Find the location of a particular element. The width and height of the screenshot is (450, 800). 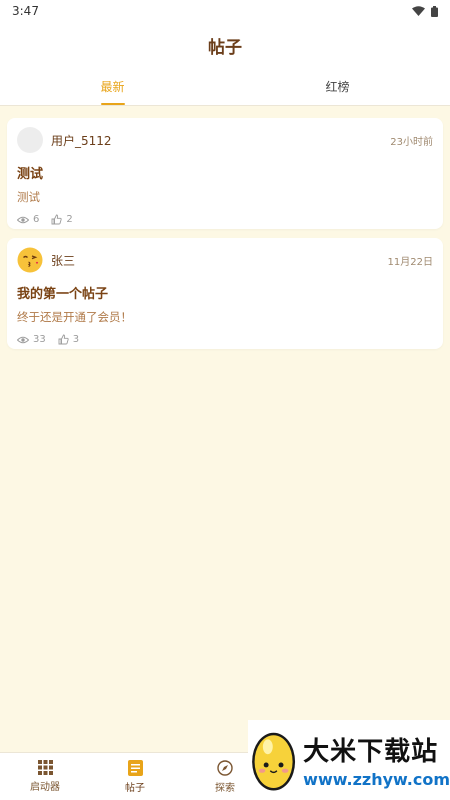

egg-mascot-logo is located at coordinates (274, 761).